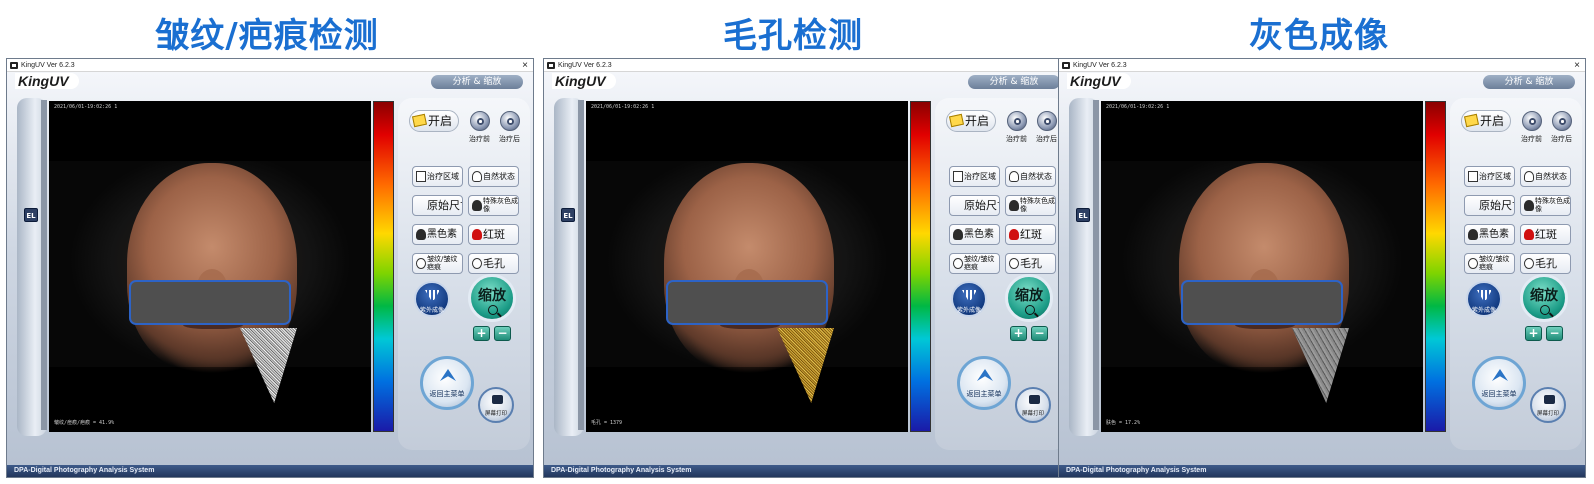 This screenshot has width=1594, height=484. What do you see at coordinates (1123, 423) in the screenshot?
I see `analysis-result: 肤色 = 17.2%` at bounding box center [1123, 423].